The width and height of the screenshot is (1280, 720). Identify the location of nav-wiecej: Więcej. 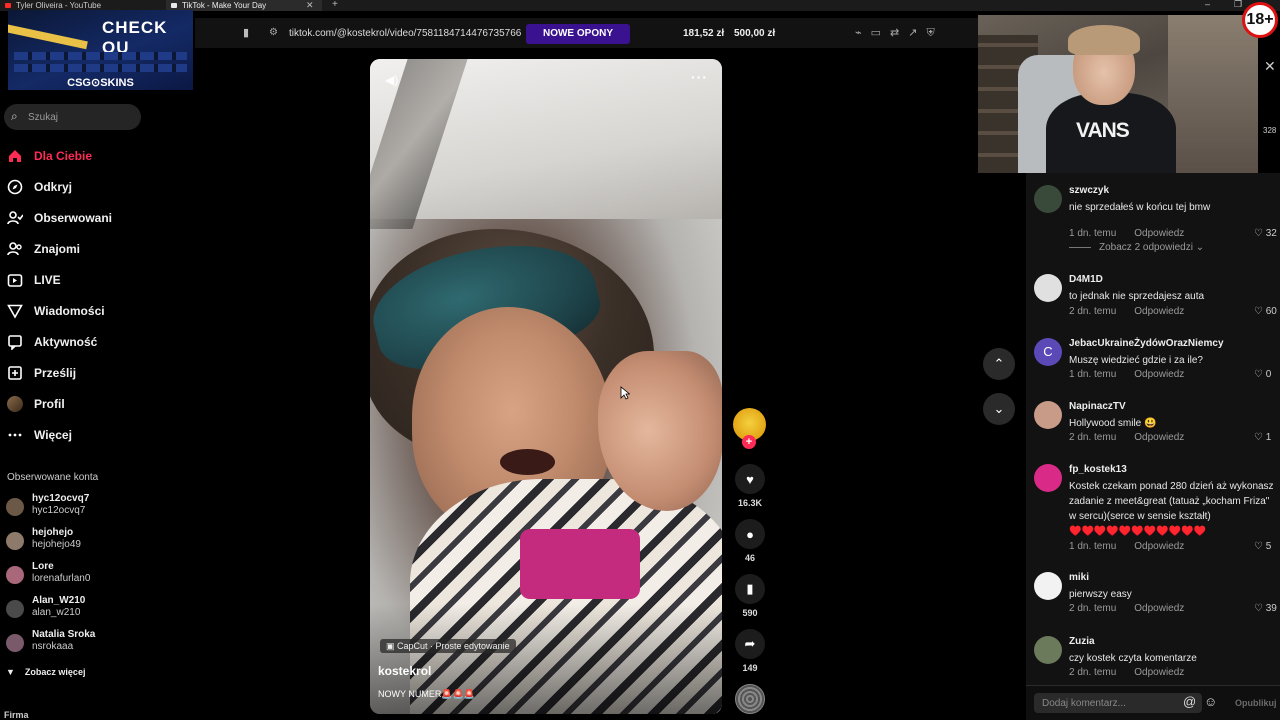
(95, 434).